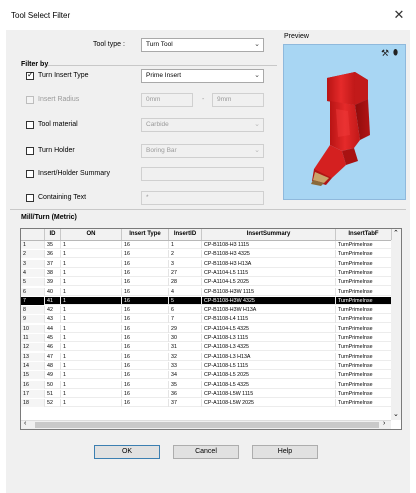  Describe the element at coordinates (269, 403) in the screenshot. I see `cell-insert-summary: CP-A1108-L5W 2025` at that location.